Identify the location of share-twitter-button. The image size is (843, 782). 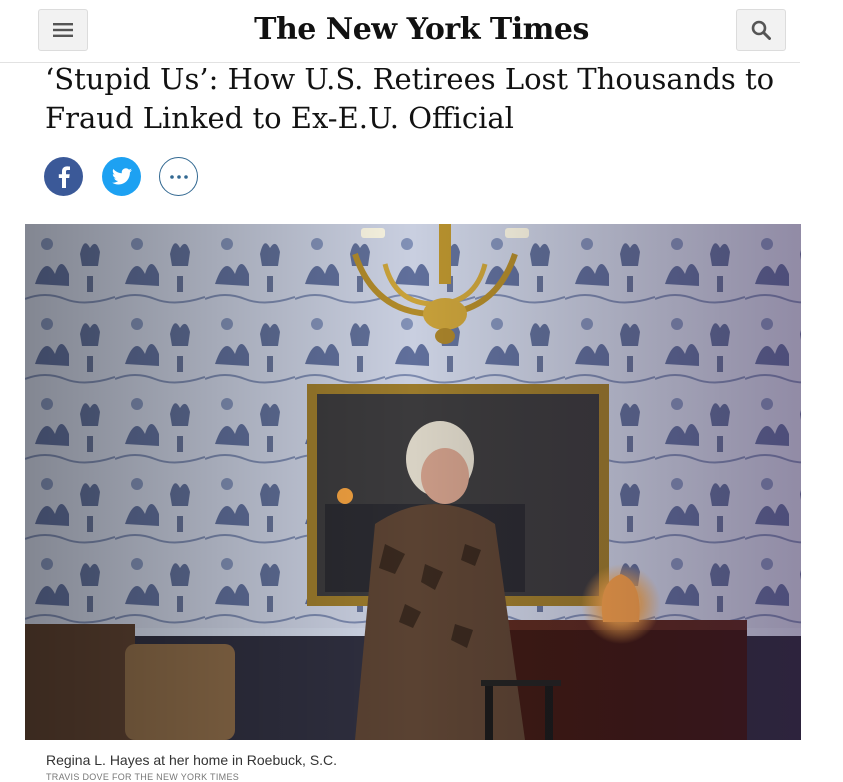
(121, 176).